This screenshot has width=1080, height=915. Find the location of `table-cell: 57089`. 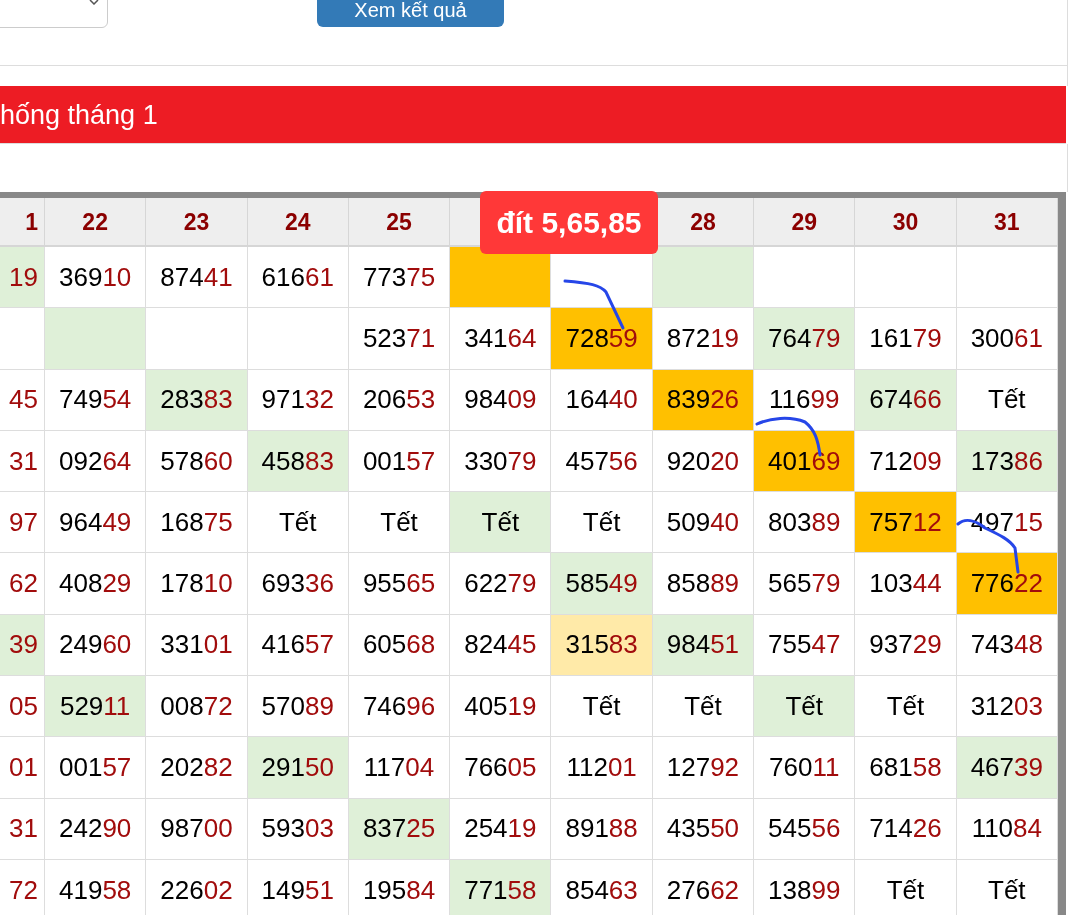

table-cell: 57089 is located at coordinates (298, 707).